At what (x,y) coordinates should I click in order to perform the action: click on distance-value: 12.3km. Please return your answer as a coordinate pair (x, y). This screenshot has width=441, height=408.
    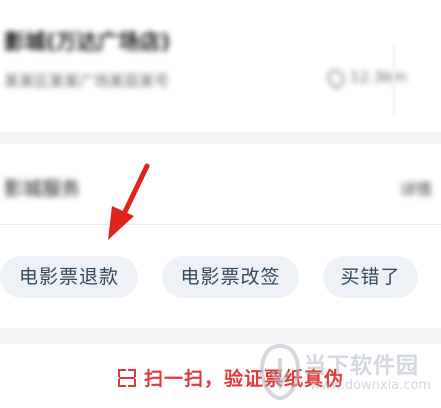
    Looking at the image, I should click on (378, 77).